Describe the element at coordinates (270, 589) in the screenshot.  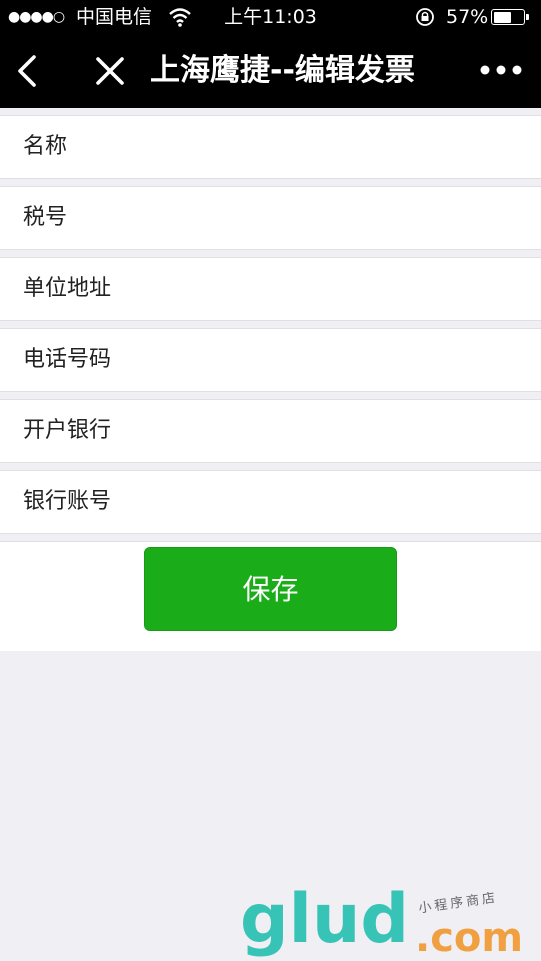
I see `save-button: 保存` at that location.